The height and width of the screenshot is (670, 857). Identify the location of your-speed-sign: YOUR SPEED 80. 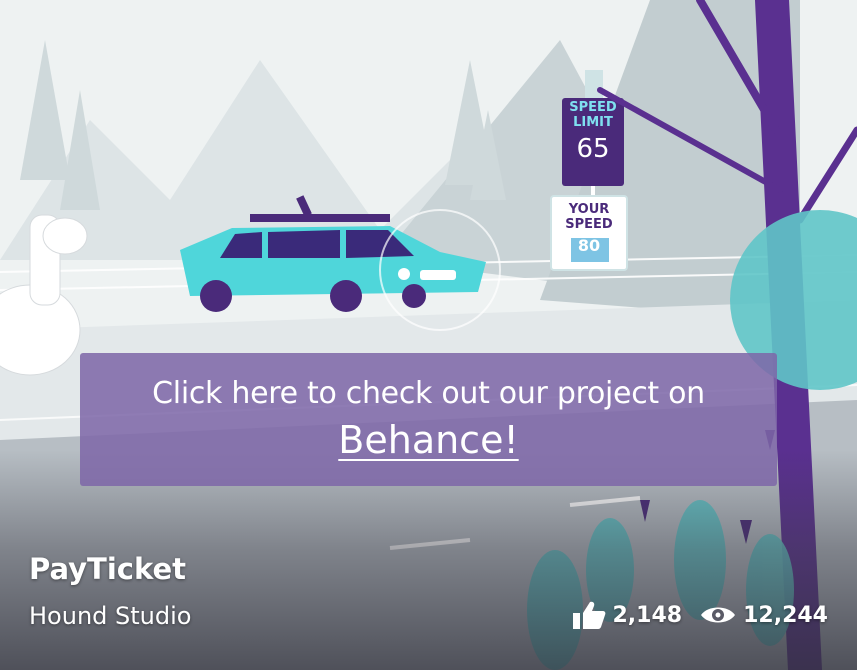
(589, 231).